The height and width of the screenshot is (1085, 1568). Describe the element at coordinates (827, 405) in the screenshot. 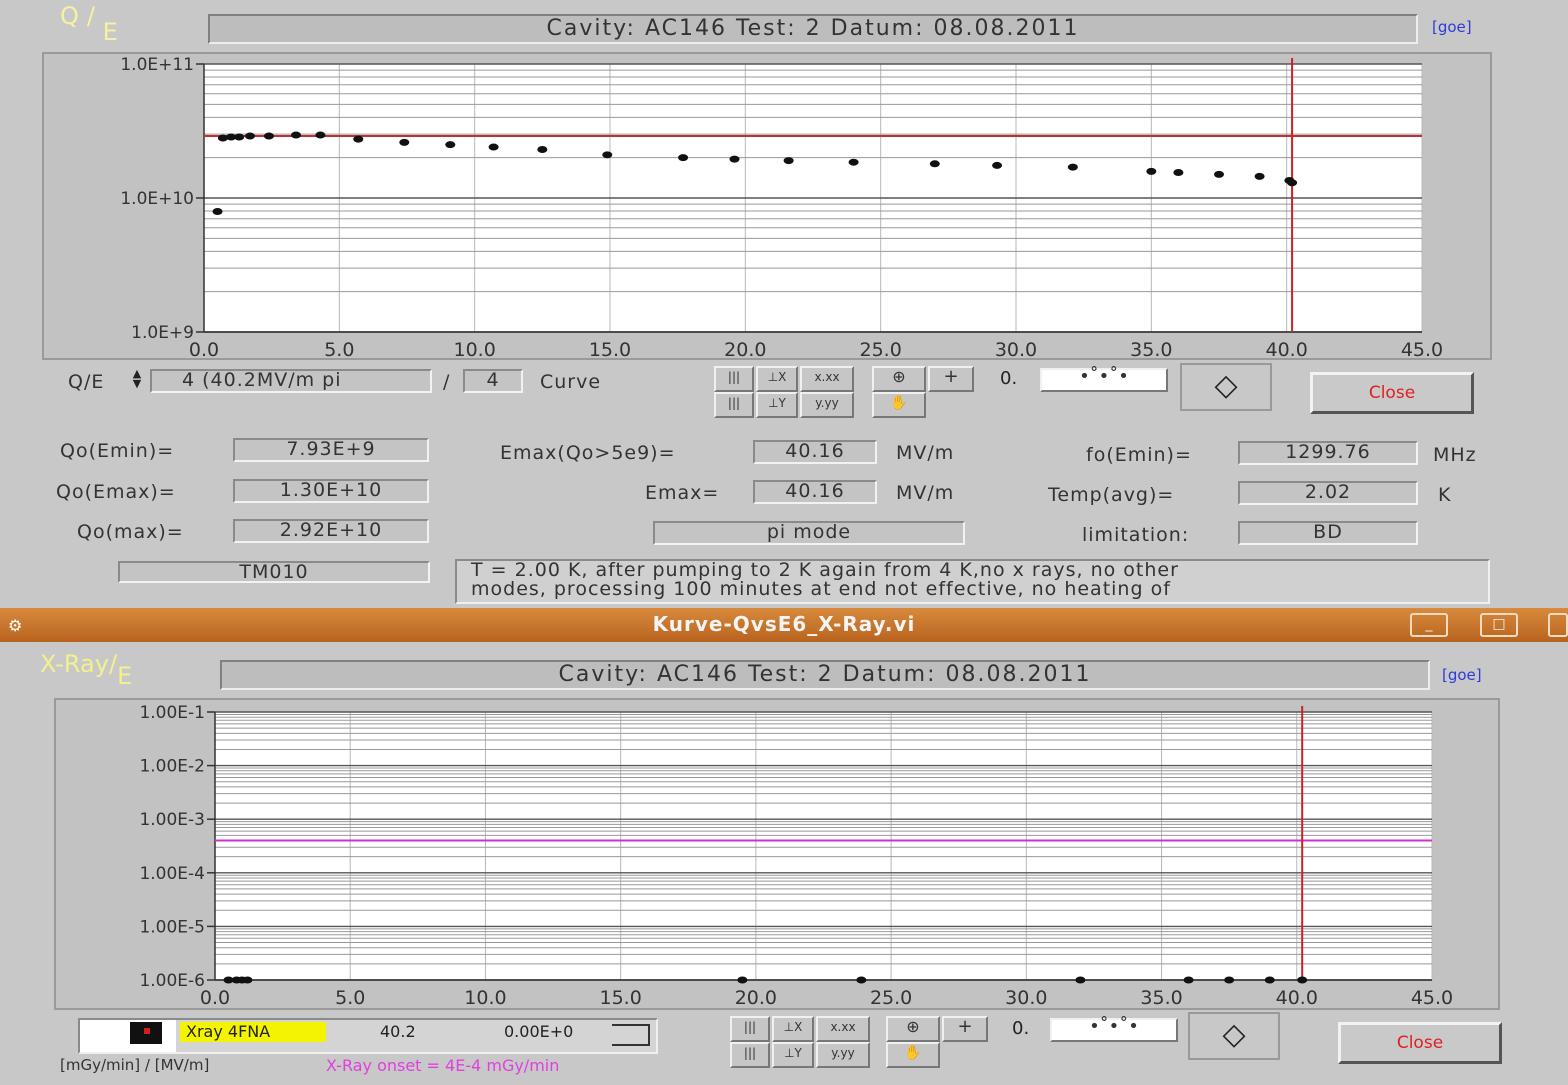

I see `qe-yformat-button: y.yy` at that location.